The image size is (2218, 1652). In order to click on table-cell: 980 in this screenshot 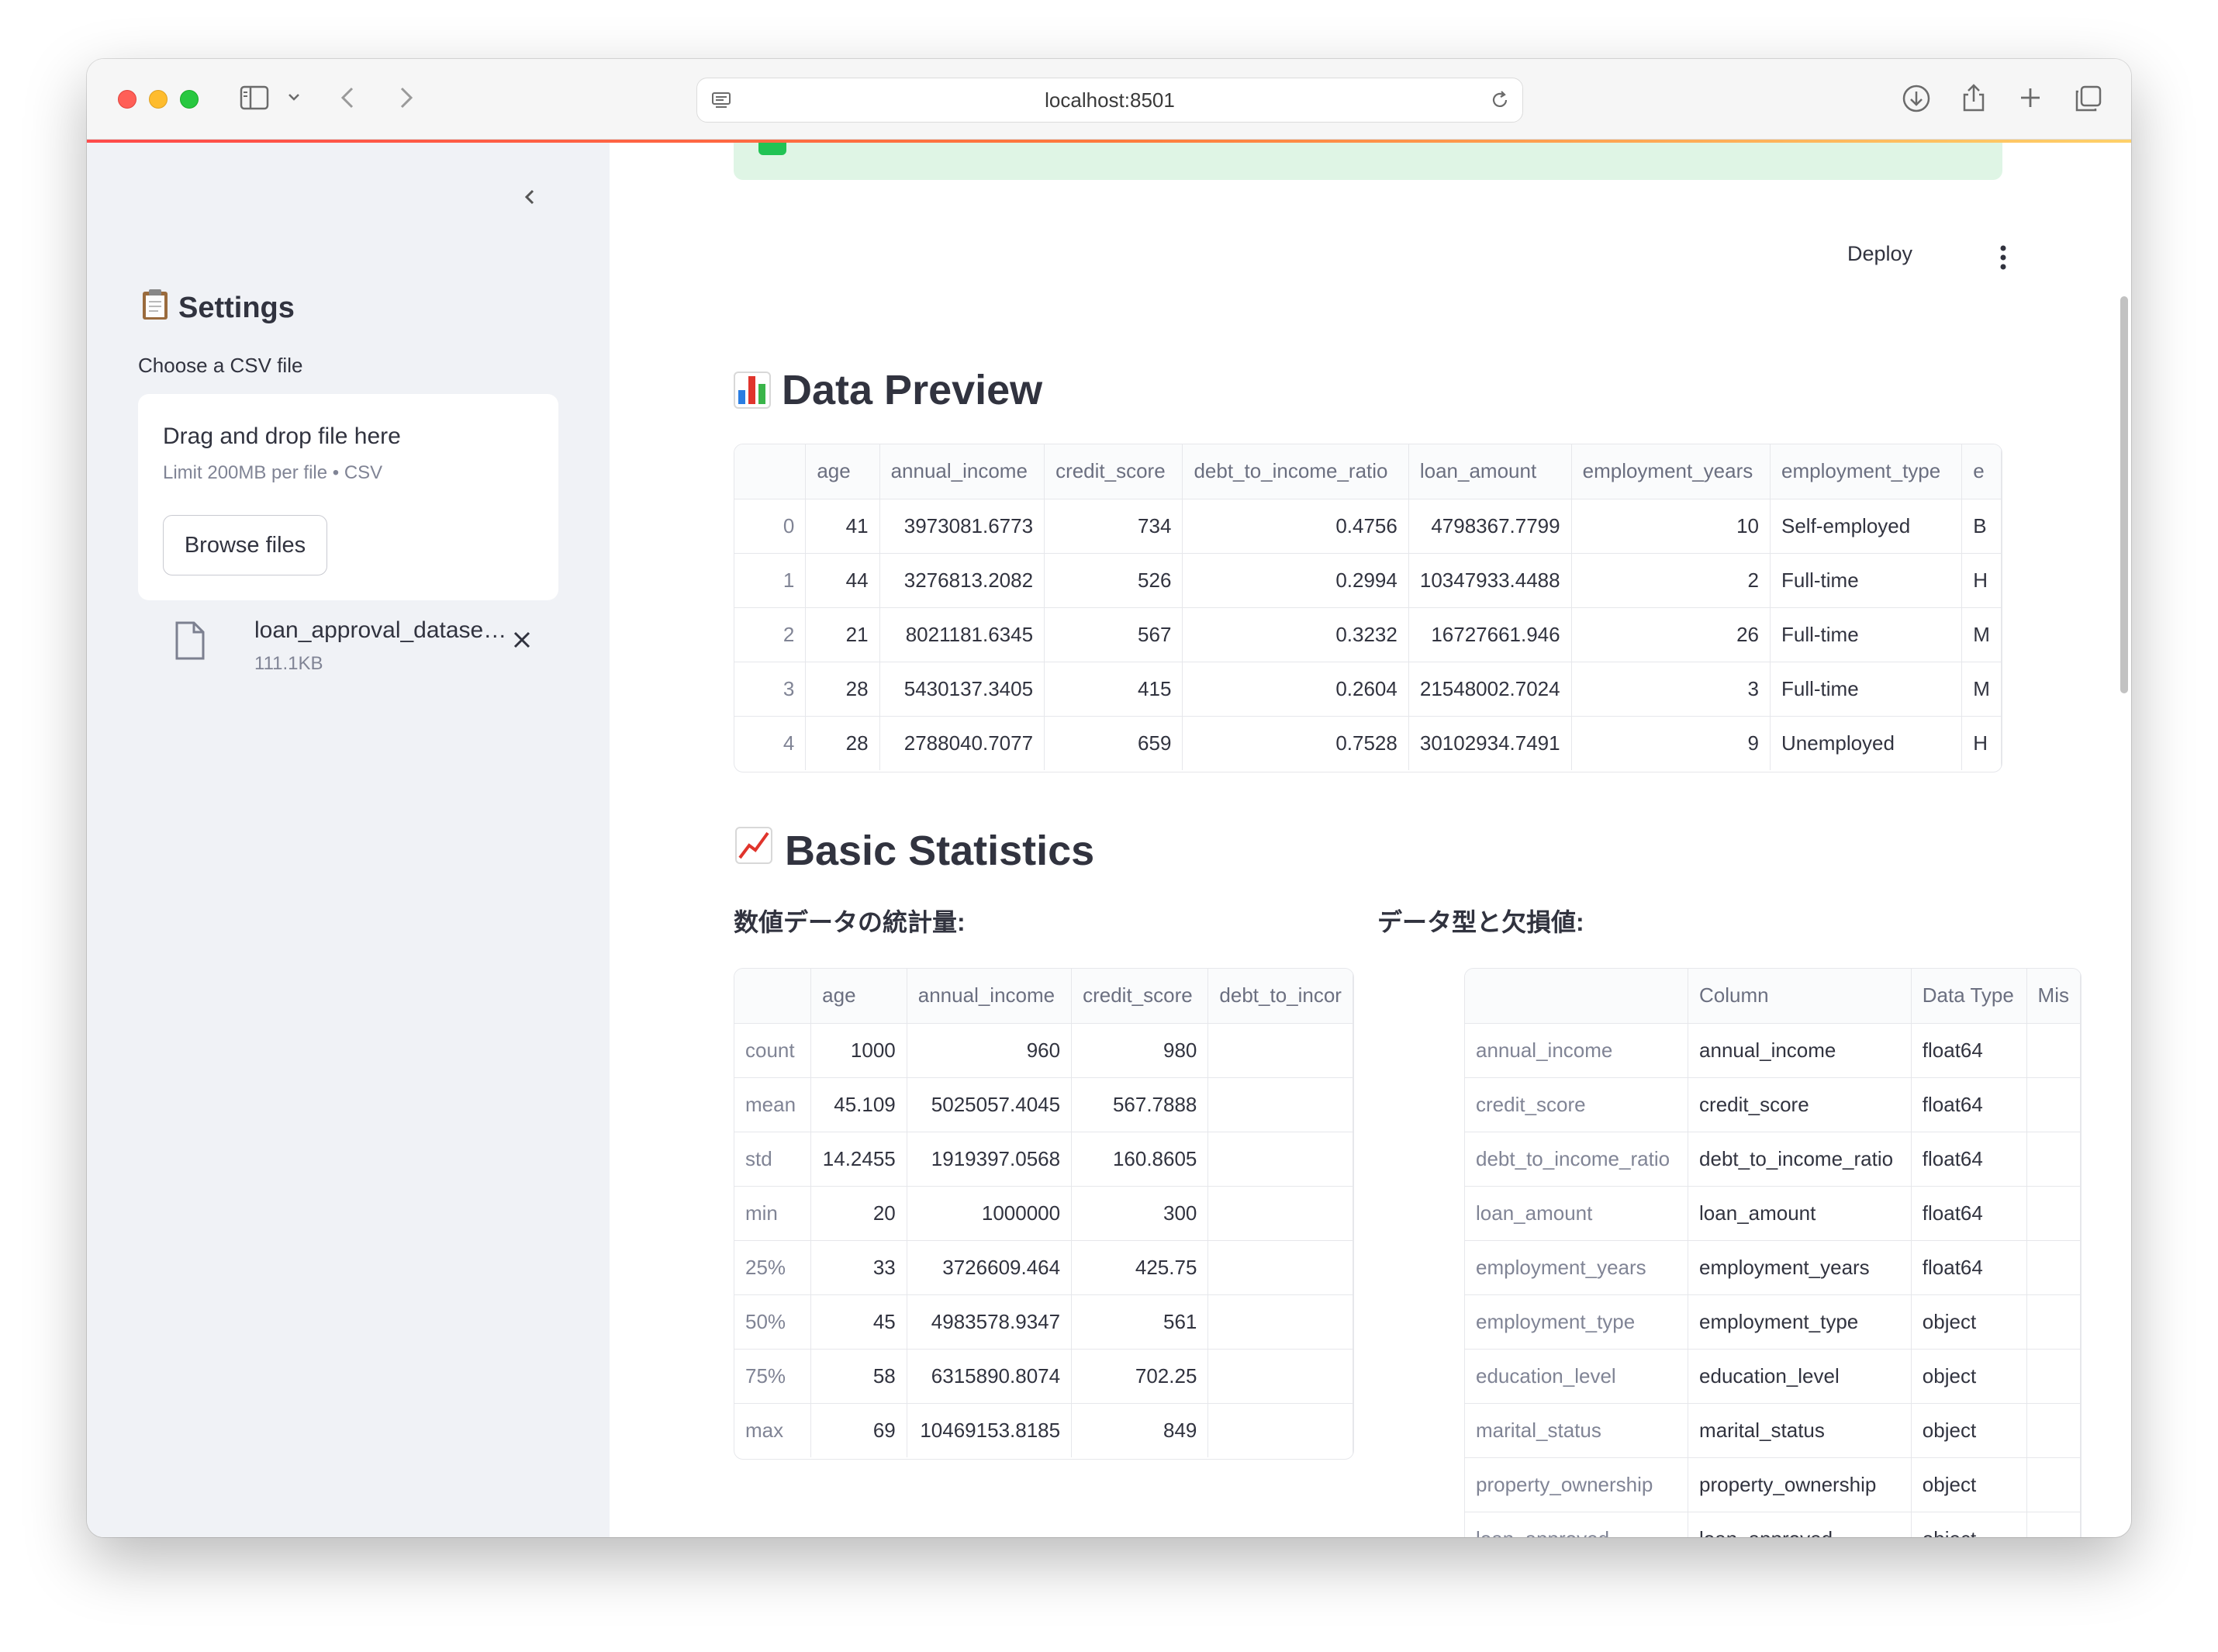, I will do `click(1140, 1050)`.